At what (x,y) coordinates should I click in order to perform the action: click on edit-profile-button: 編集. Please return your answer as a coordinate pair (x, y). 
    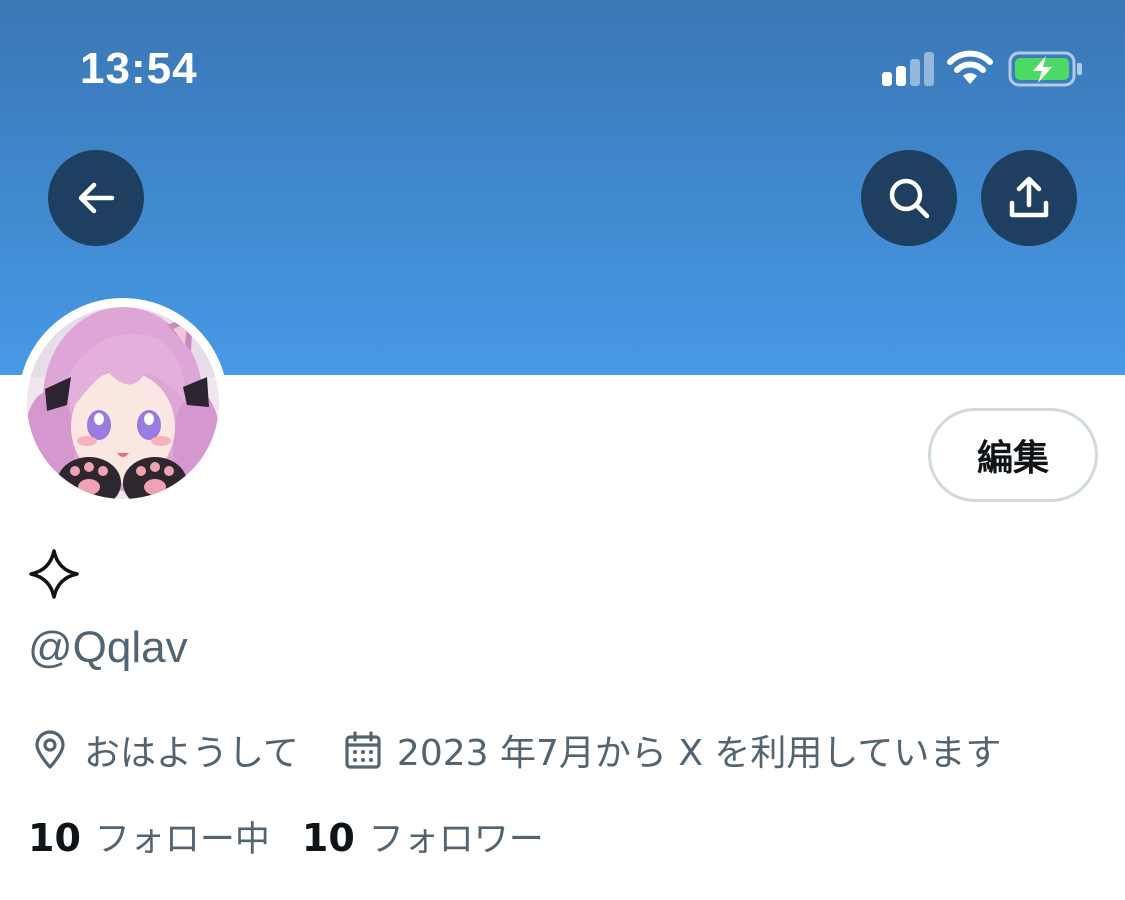
    Looking at the image, I should click on (1013, 455).